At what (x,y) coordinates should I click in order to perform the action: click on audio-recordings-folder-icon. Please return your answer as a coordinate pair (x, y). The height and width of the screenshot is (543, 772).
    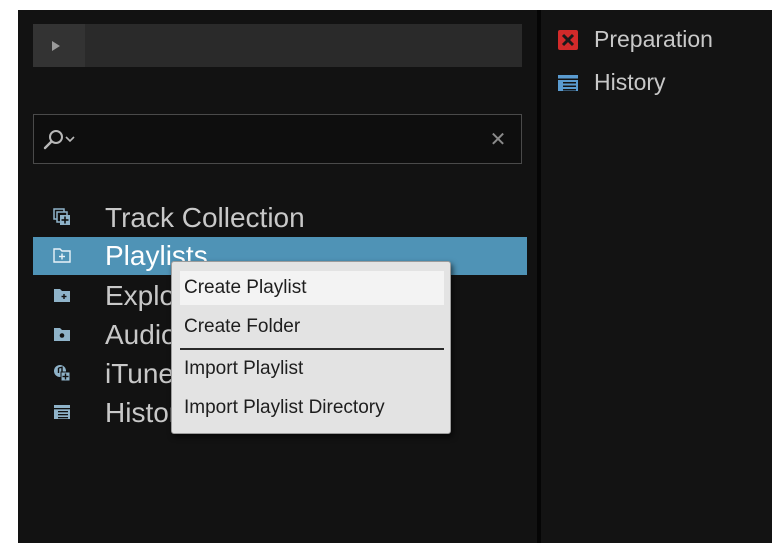
    Looking at the image, I should click on (62, 334).